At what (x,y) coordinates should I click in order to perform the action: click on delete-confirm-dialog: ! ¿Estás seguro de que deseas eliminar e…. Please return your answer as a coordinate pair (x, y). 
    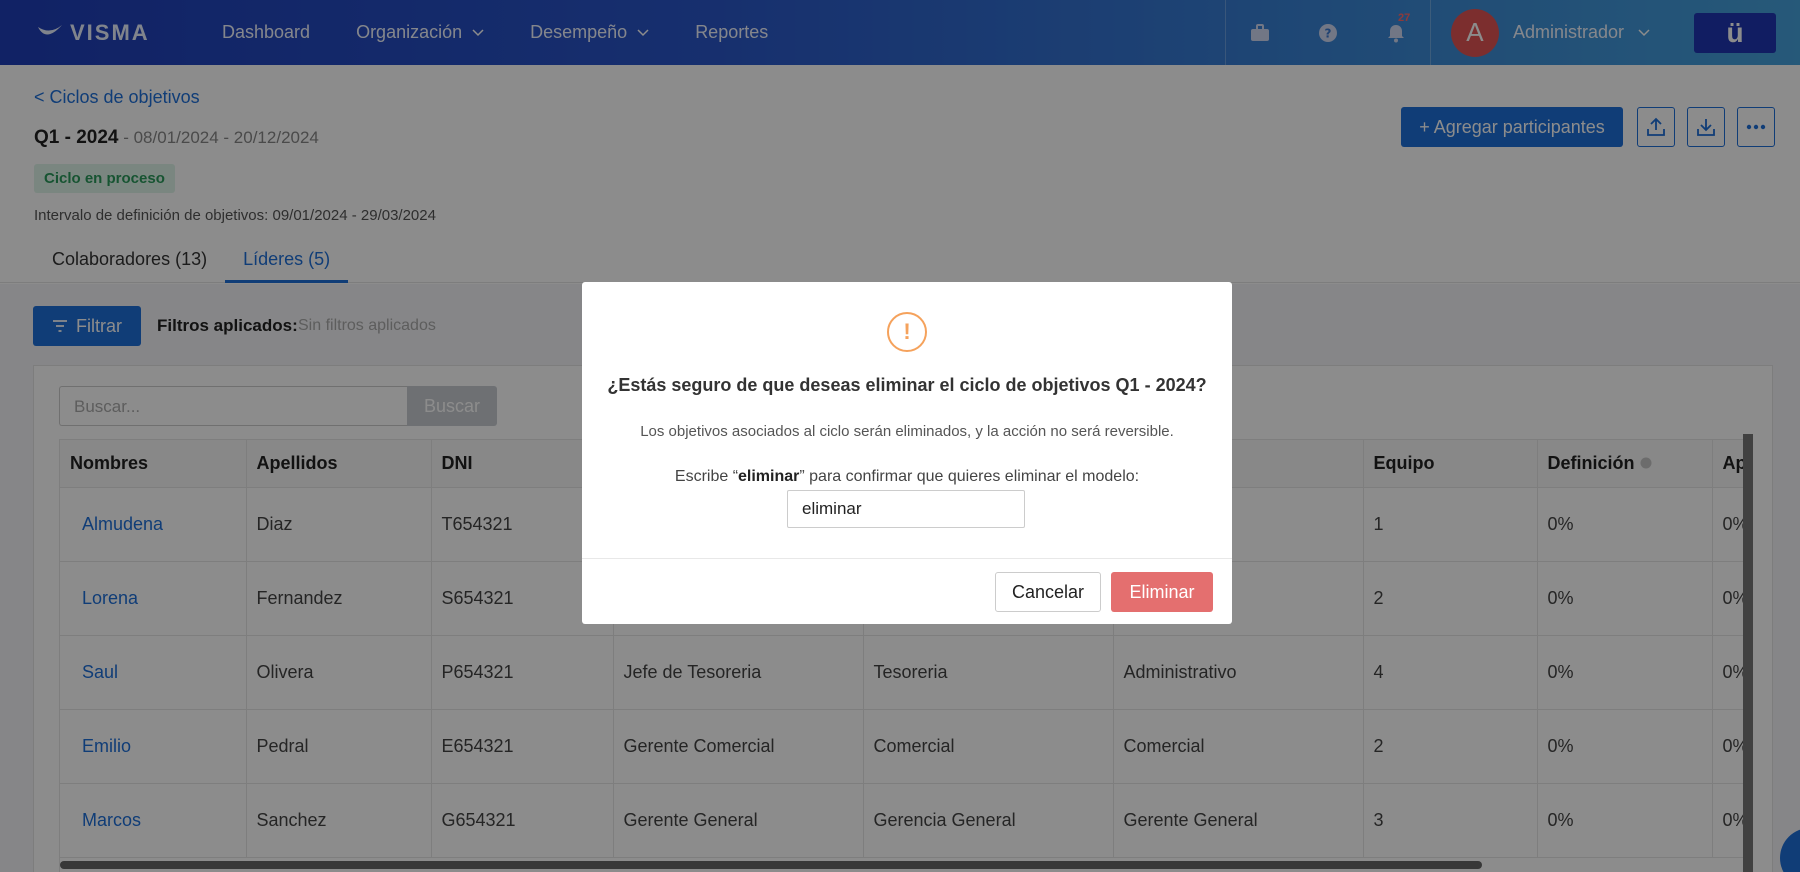
    Looking at the image, I should click on (907, 453).